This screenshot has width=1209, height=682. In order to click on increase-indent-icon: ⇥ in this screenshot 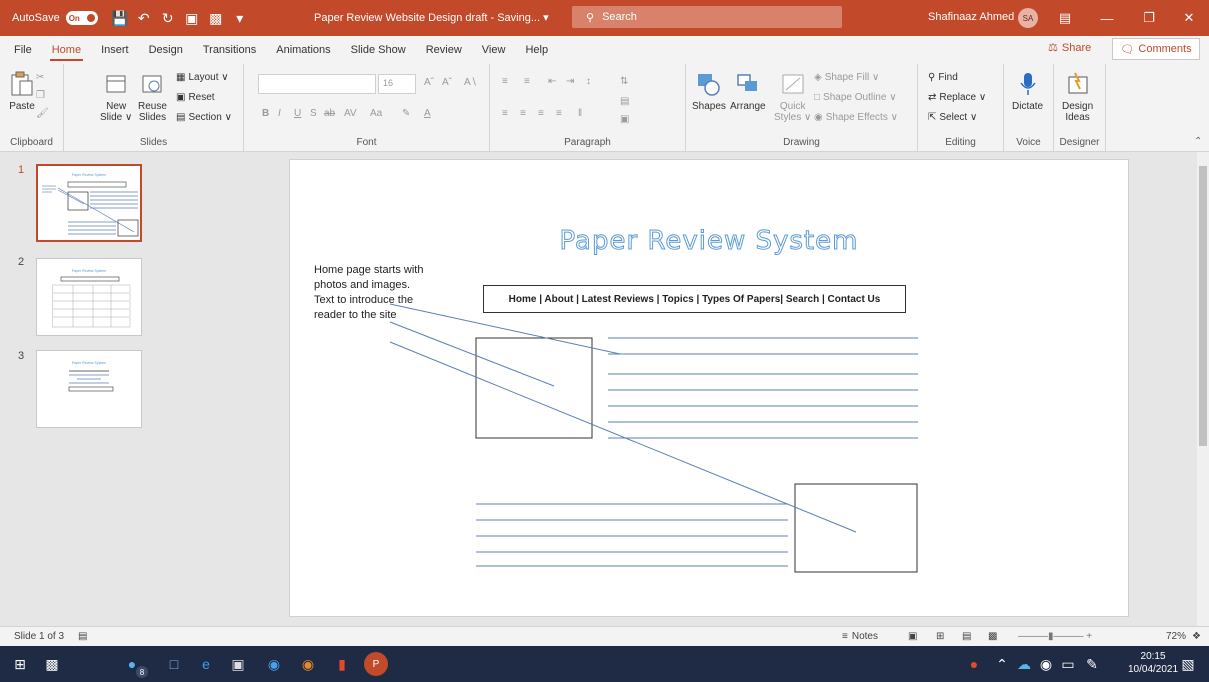, I will do `click(570, 81)`.